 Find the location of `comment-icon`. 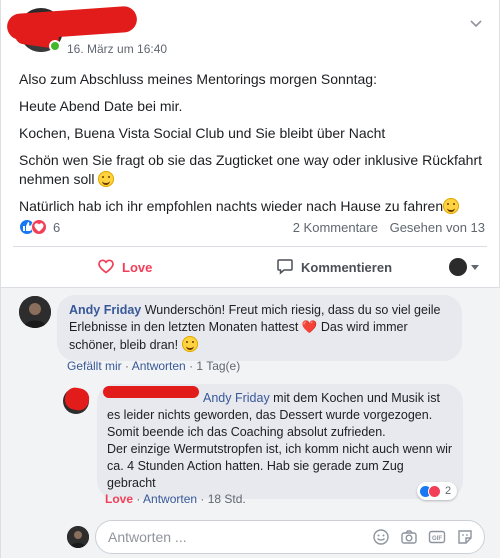

comment-icon is located at coordinates (285, 267).